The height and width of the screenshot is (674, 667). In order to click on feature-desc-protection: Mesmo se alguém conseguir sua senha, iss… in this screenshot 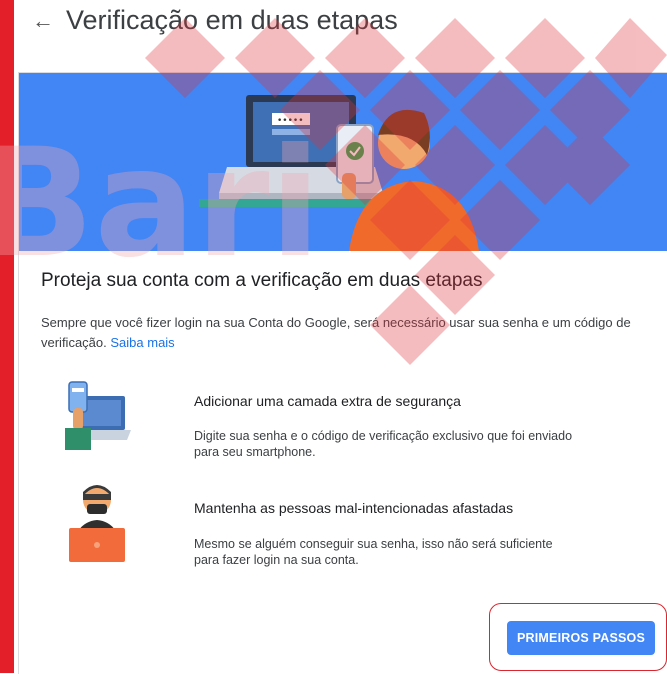, I will do `click(373, 552)`.